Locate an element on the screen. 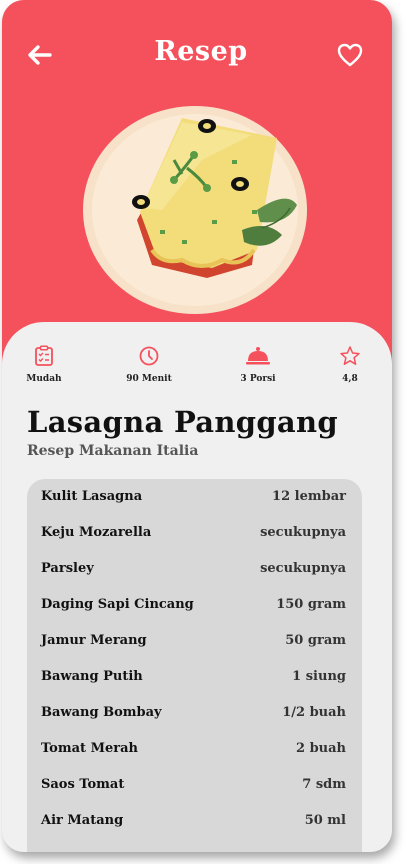 This screenshot has height=864, width=410. list-item: Parsley secukupnya is located at coordinates (194, 569).